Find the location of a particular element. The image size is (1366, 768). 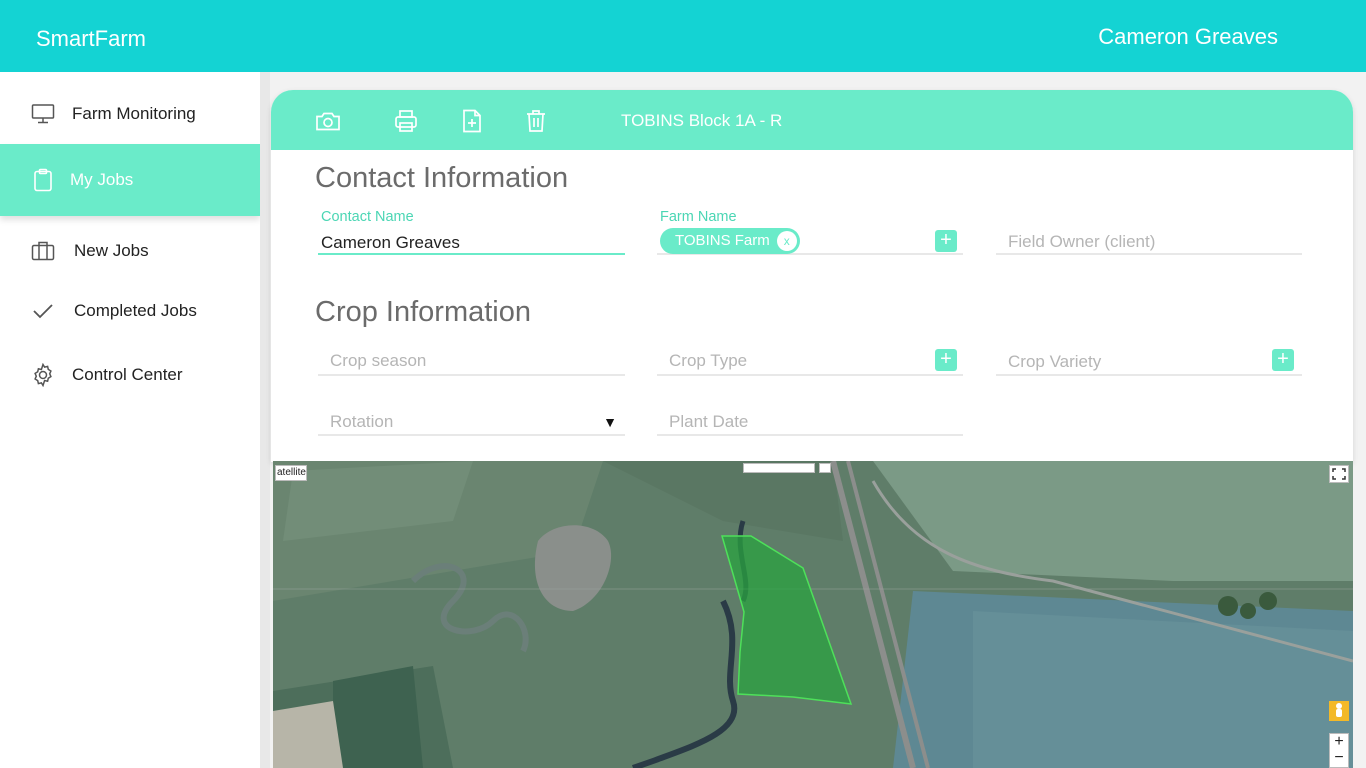

sidebar-item-farm-monitoring: Farm Monitoring is located at coordinates (130, 114).